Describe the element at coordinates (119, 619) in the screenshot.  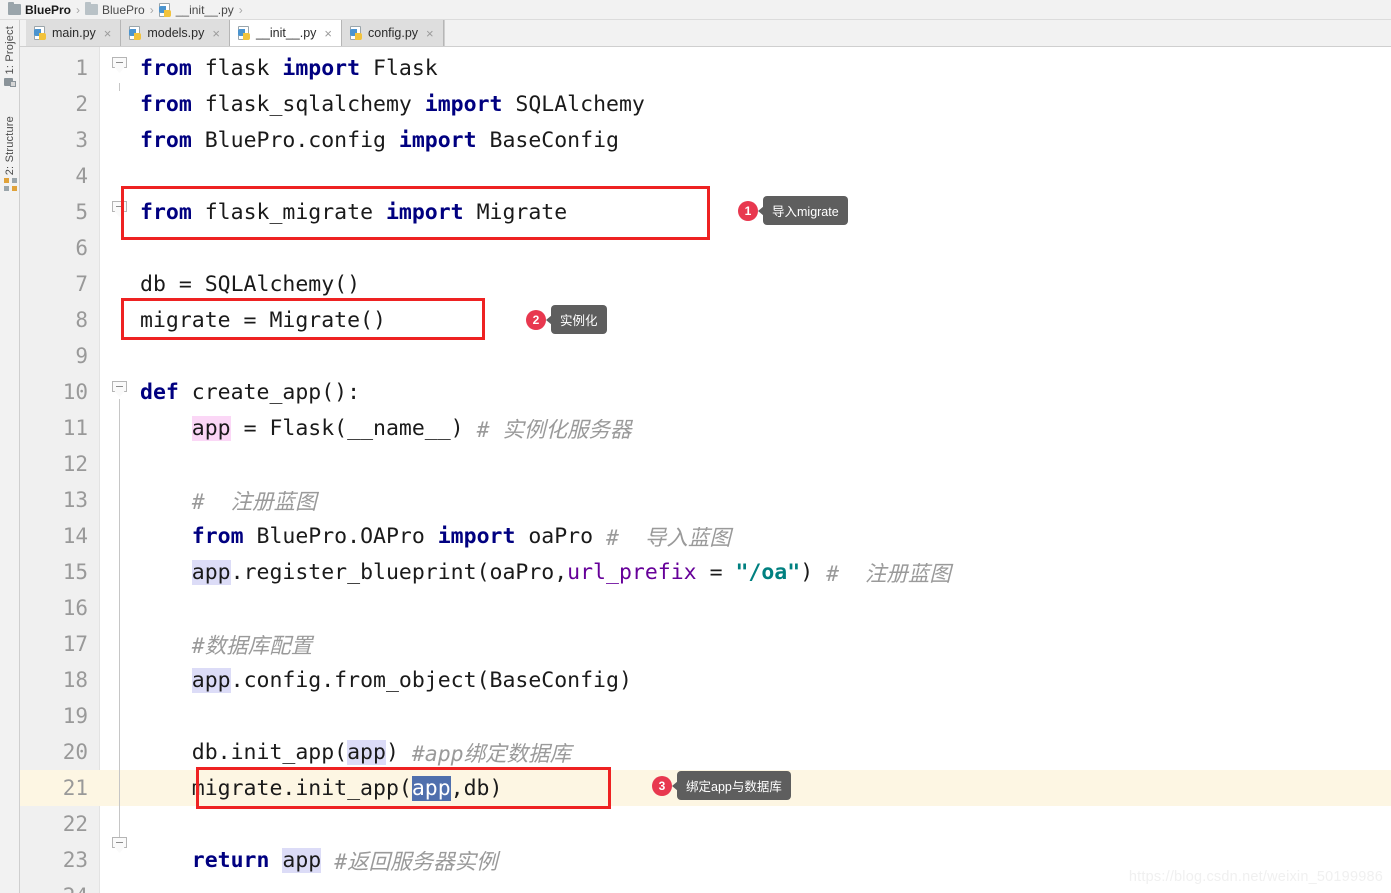
I see `fold-guide-line-body` at that location.